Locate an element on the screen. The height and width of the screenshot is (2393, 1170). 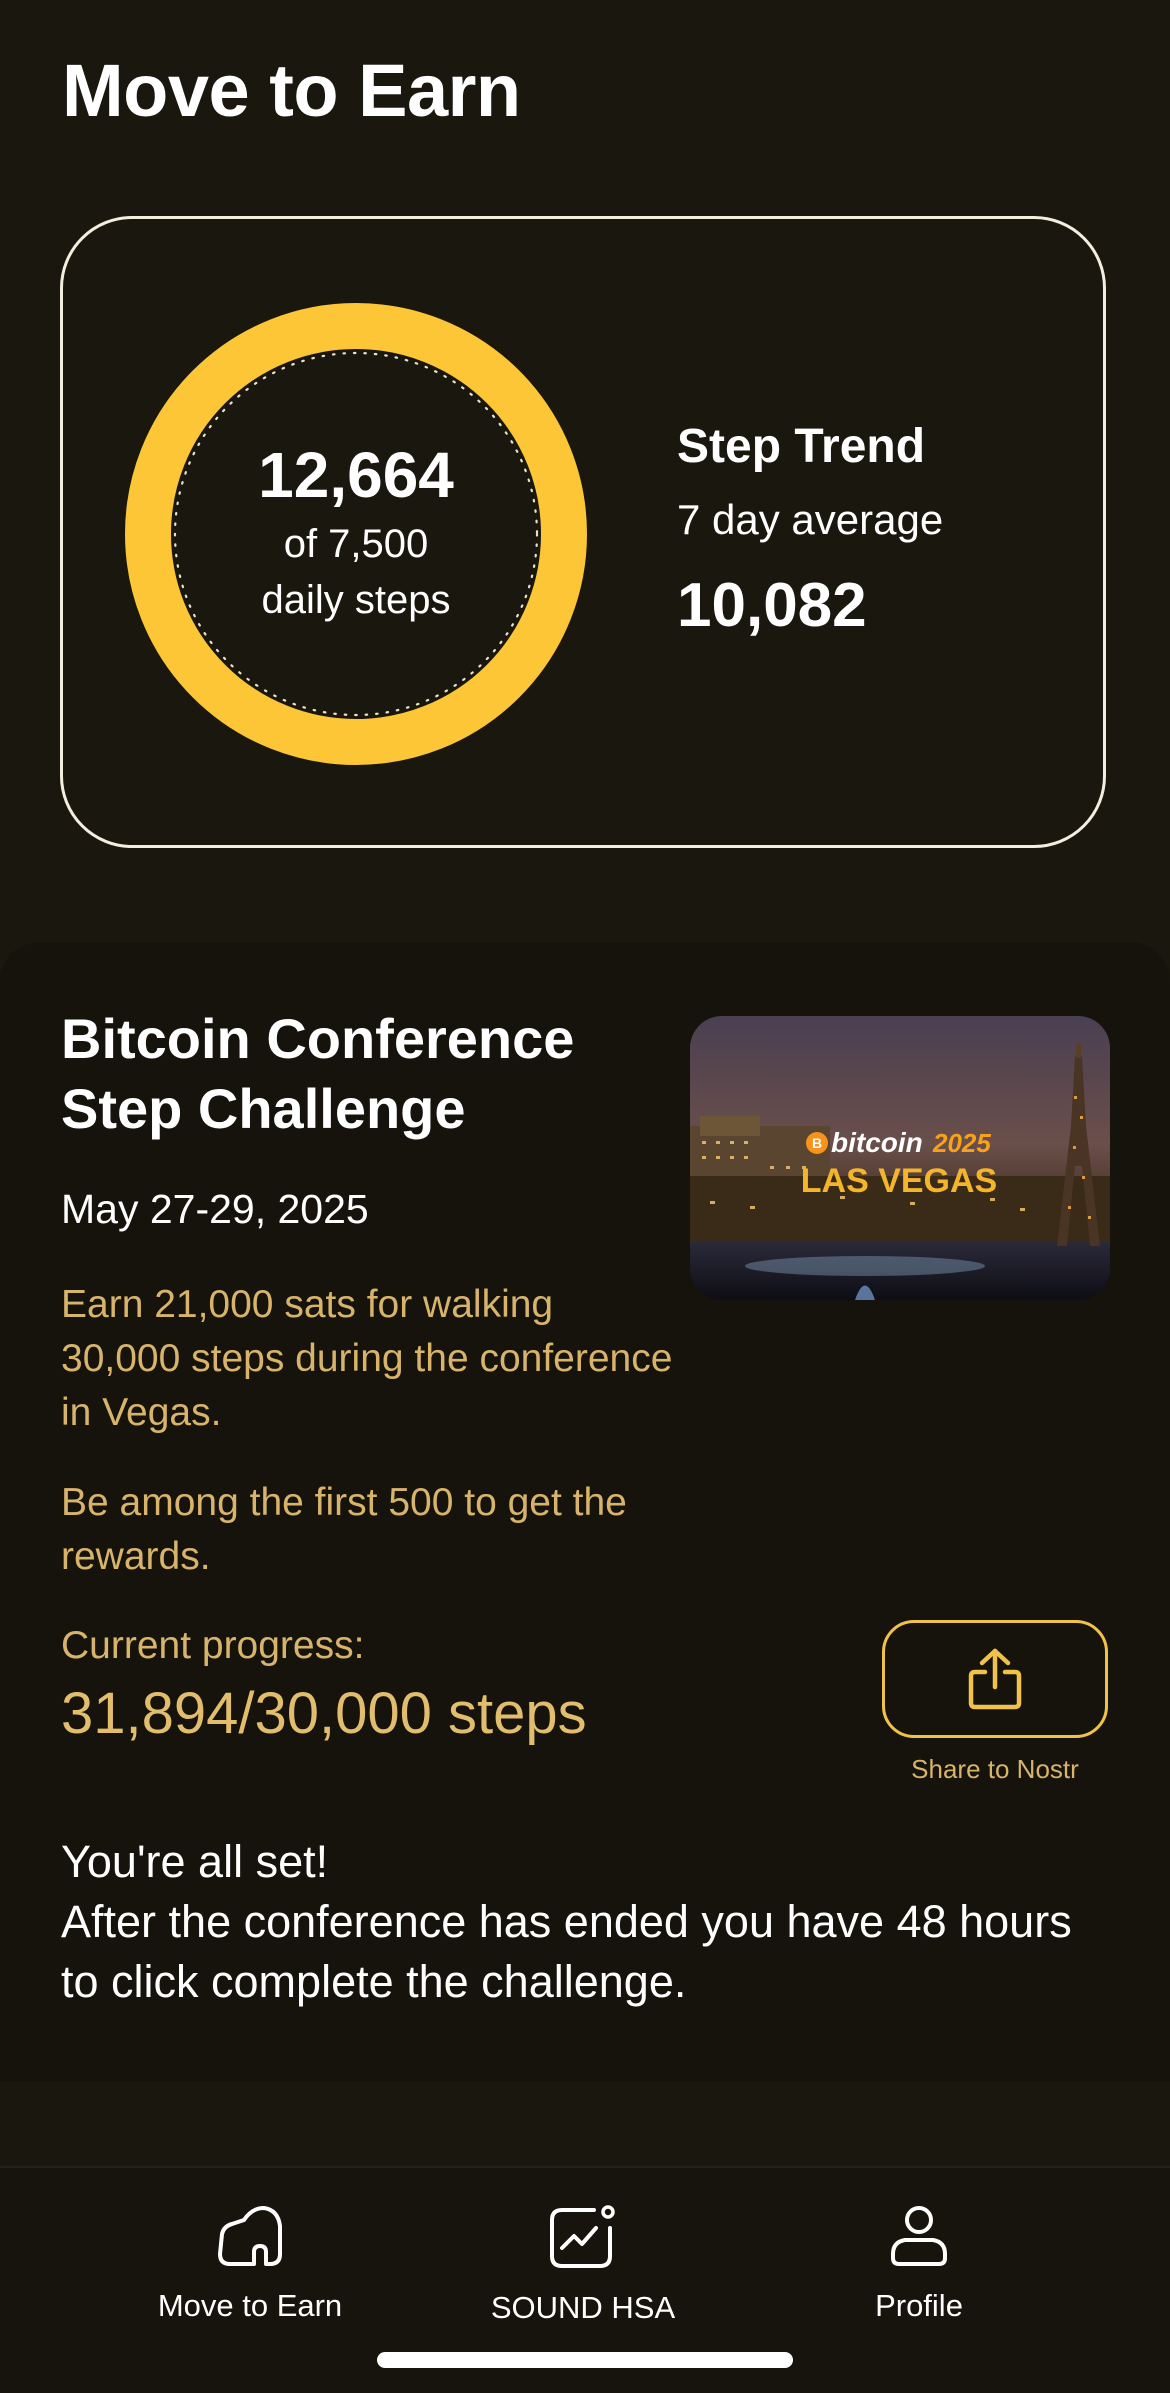
challenge-title: Bitcoin Conference Step Challenge is located at coordinates (318, 1073).